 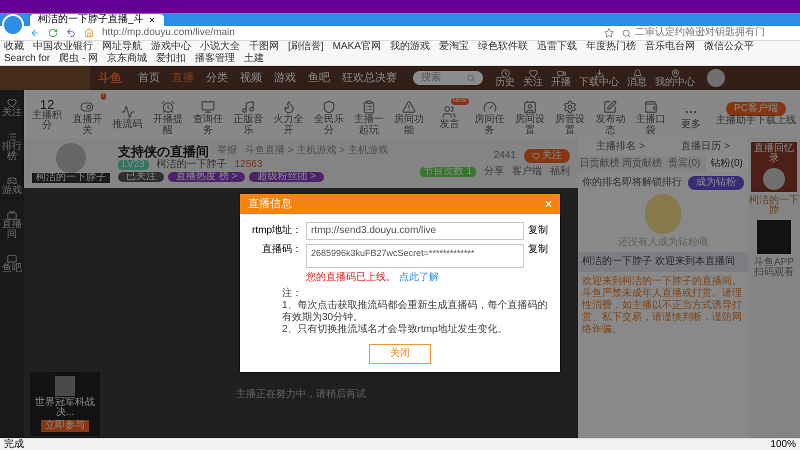 I want to click on nav-link: 游戏, so click(x=285, y=78).